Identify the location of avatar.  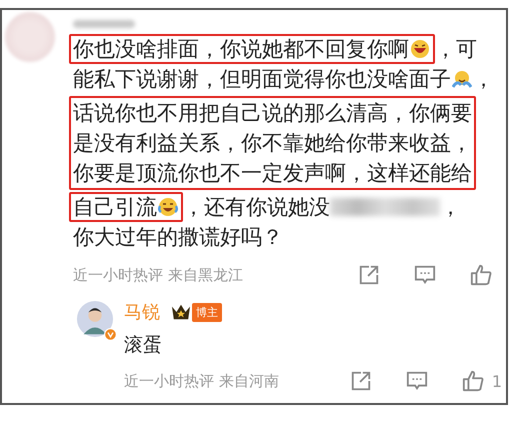
(95, 319).